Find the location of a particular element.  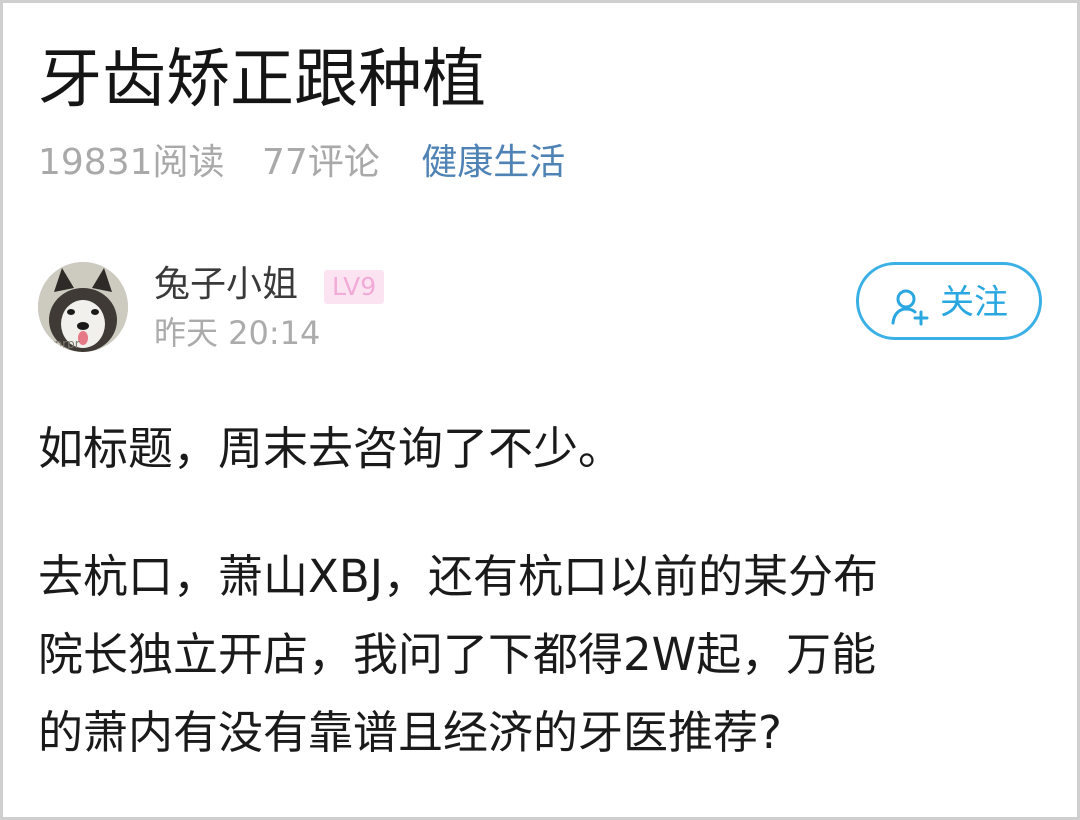

post-paragraph-2-line-1: 去杭口，萧山XBJ，还有杭口以前的某分布 is located at coordinates (458, 576).